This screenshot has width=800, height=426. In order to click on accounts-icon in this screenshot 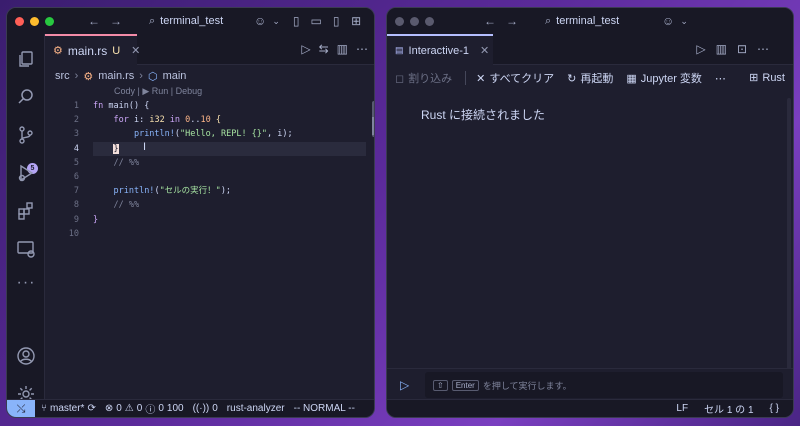, I will do `click(26, 356)`.